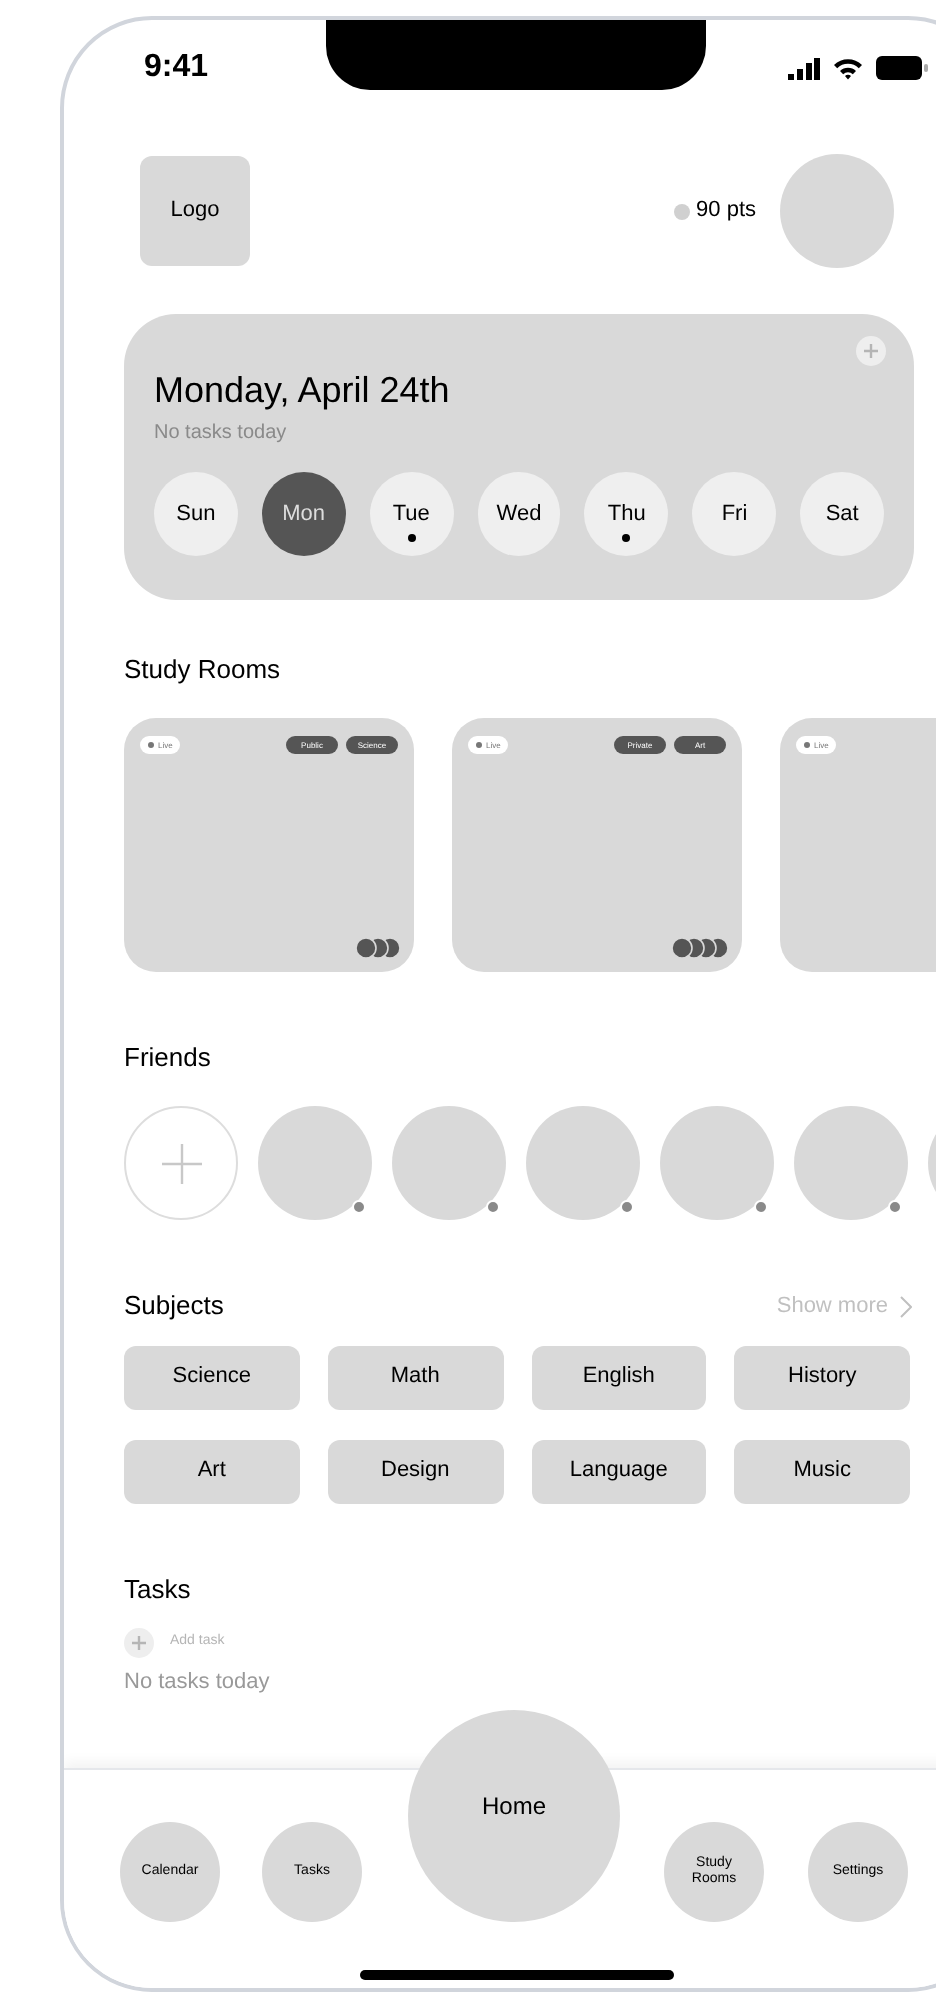  What do you see at coordinates (196, 514) in the screenshot?
I see `day-button: Sun` at bounding box center [196, 514].